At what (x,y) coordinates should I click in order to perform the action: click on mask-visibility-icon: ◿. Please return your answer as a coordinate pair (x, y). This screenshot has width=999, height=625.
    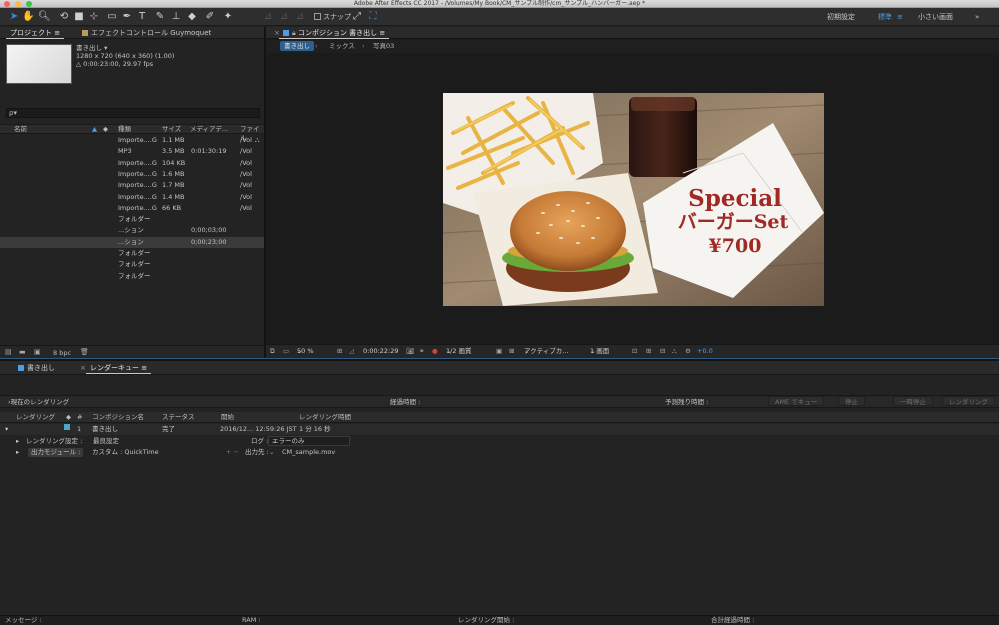
    Looking at the image, I should click on (351, 351).